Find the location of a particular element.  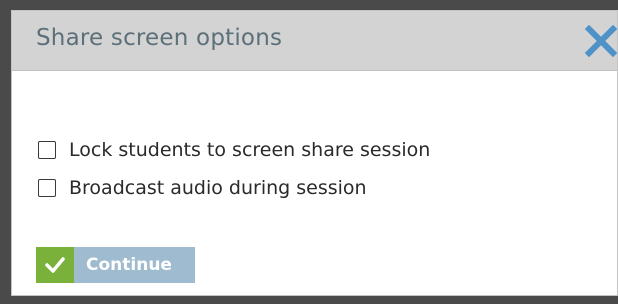

close-x-icon is located at coordinates (600, 41).